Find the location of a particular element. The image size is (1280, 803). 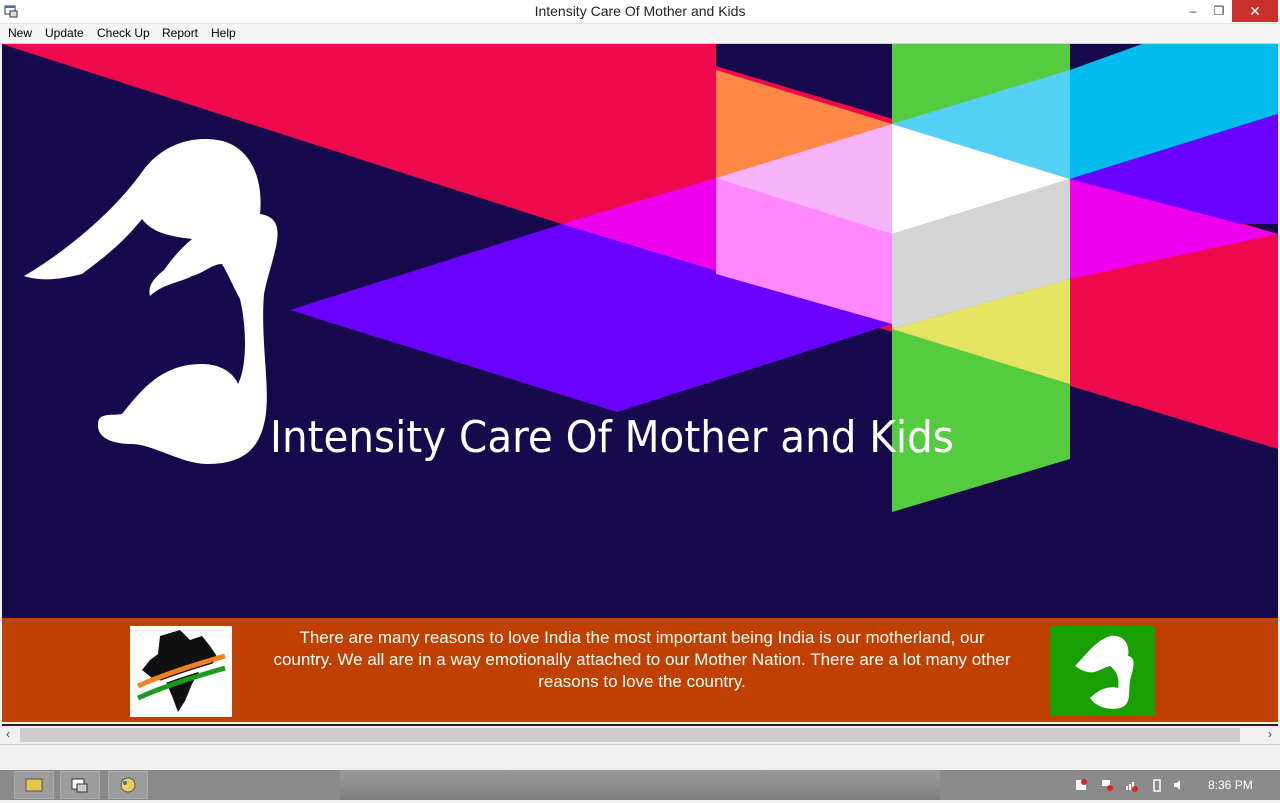

window-titlebar: Intensity Care Of Mother and Kids – ❐ ✕ is located at coordinates (640, 12).